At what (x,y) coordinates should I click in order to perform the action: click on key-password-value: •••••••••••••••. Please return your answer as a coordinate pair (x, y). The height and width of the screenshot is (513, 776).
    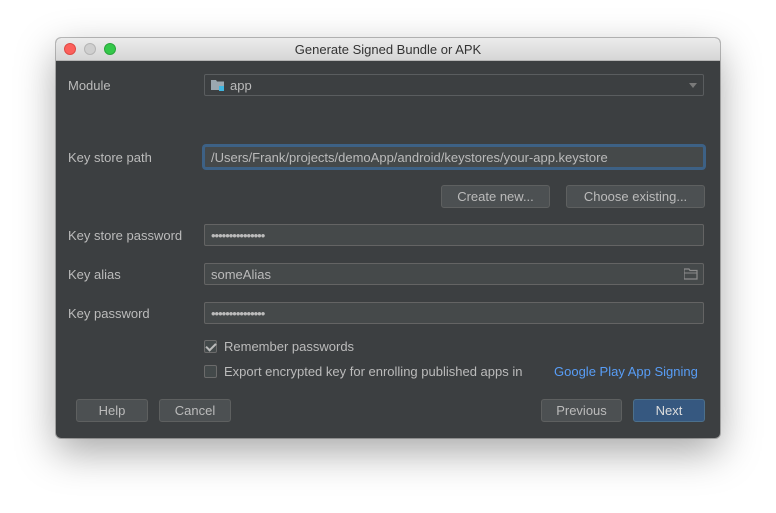
    Looking at the image, I should click on (238, 313).